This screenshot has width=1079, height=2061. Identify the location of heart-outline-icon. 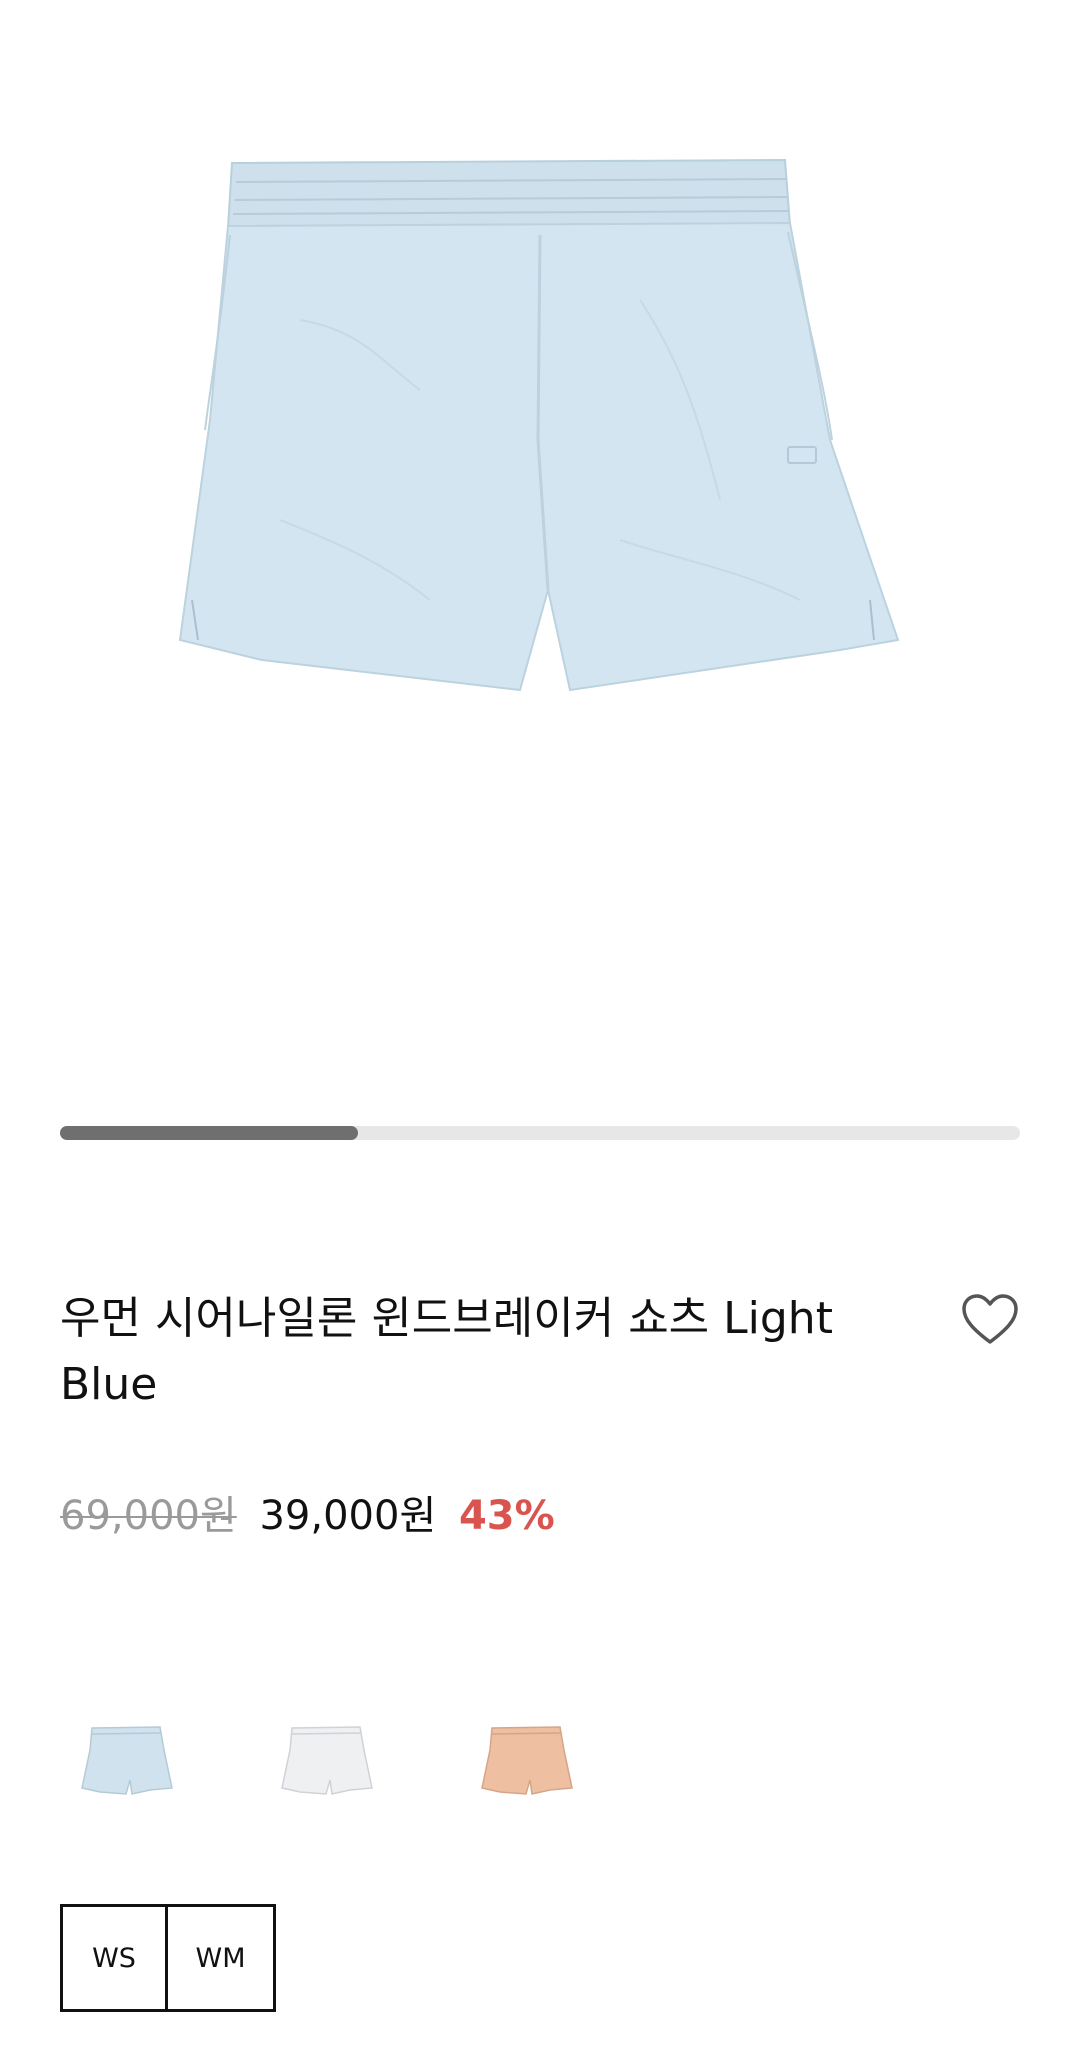
(990, 1319).